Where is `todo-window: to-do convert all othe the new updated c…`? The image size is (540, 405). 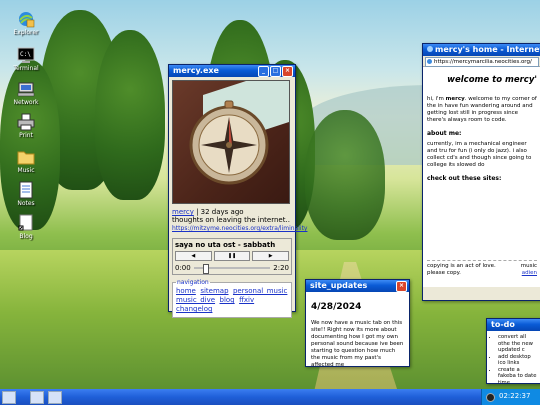 todo-window: to-do convert all othe the new updated c… is located at coordinates (513, 351).